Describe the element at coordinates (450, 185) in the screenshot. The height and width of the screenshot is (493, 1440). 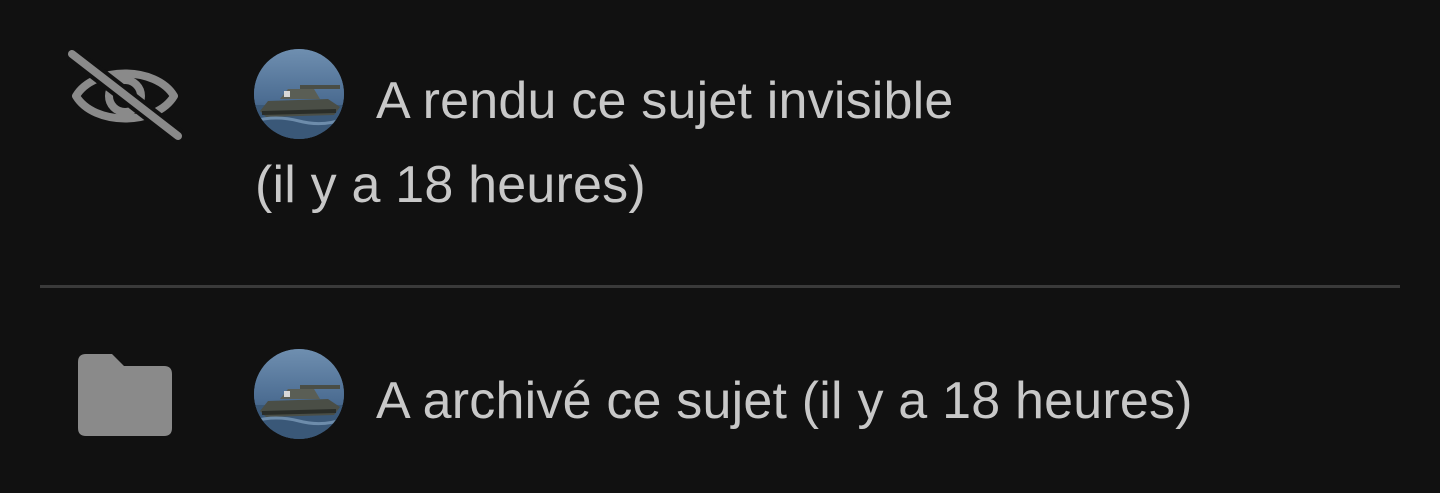
I see `event-timestamp: (il y a 18 heures)` at that location.